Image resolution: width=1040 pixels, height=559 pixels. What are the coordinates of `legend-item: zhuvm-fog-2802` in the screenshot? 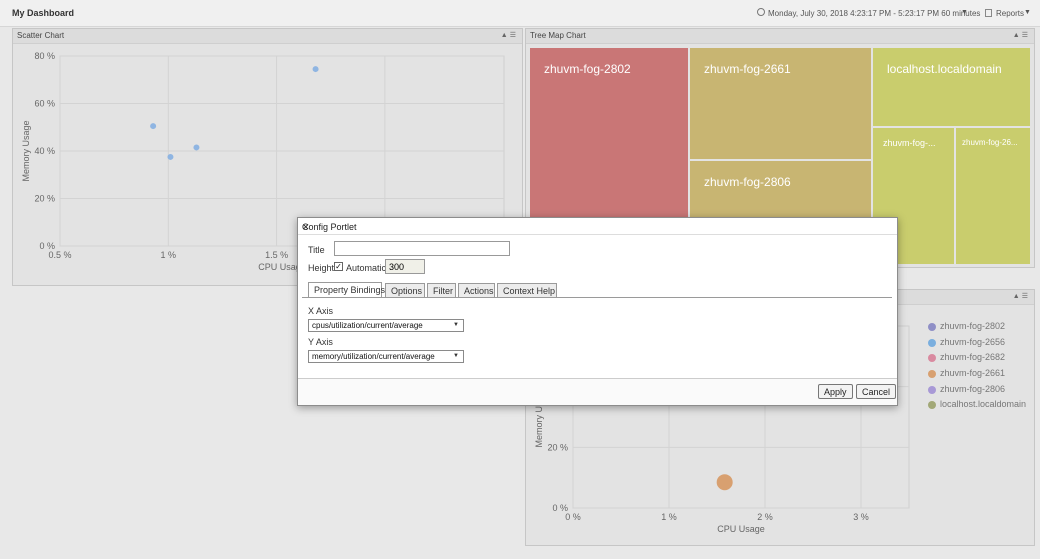 It's located at (977, 329).